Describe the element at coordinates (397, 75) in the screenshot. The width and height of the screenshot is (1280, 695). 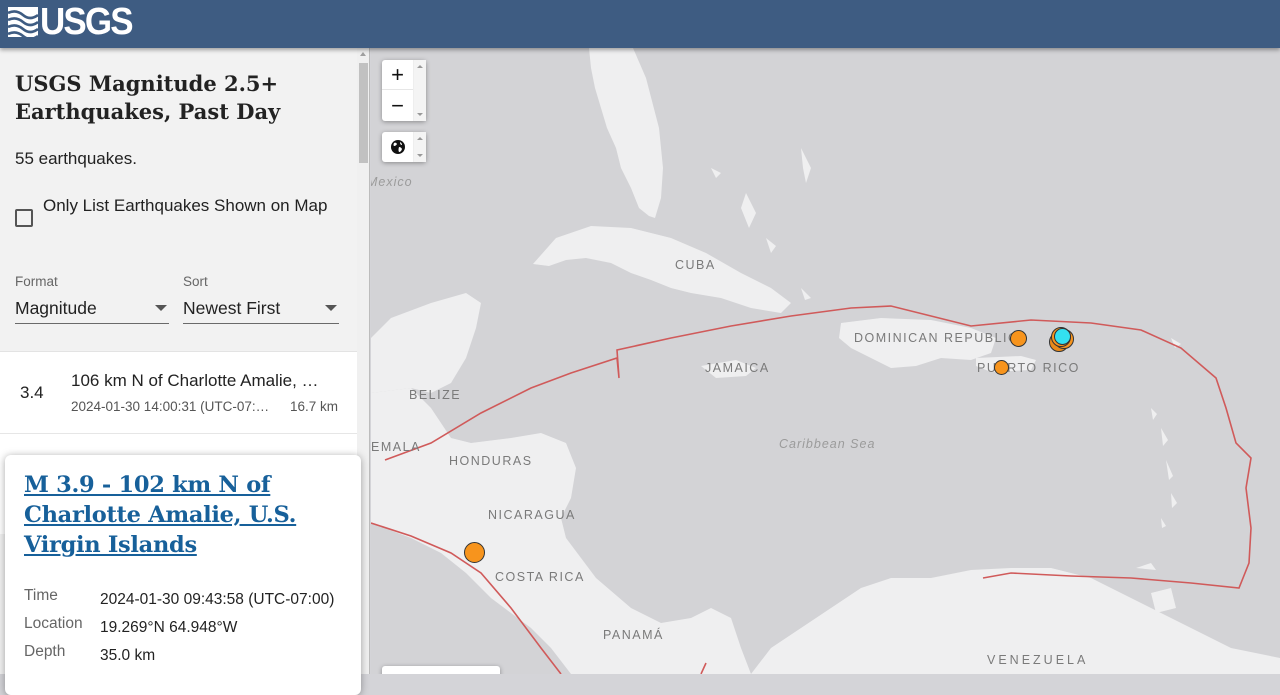
I see `zoom-in-button: +` at that location.